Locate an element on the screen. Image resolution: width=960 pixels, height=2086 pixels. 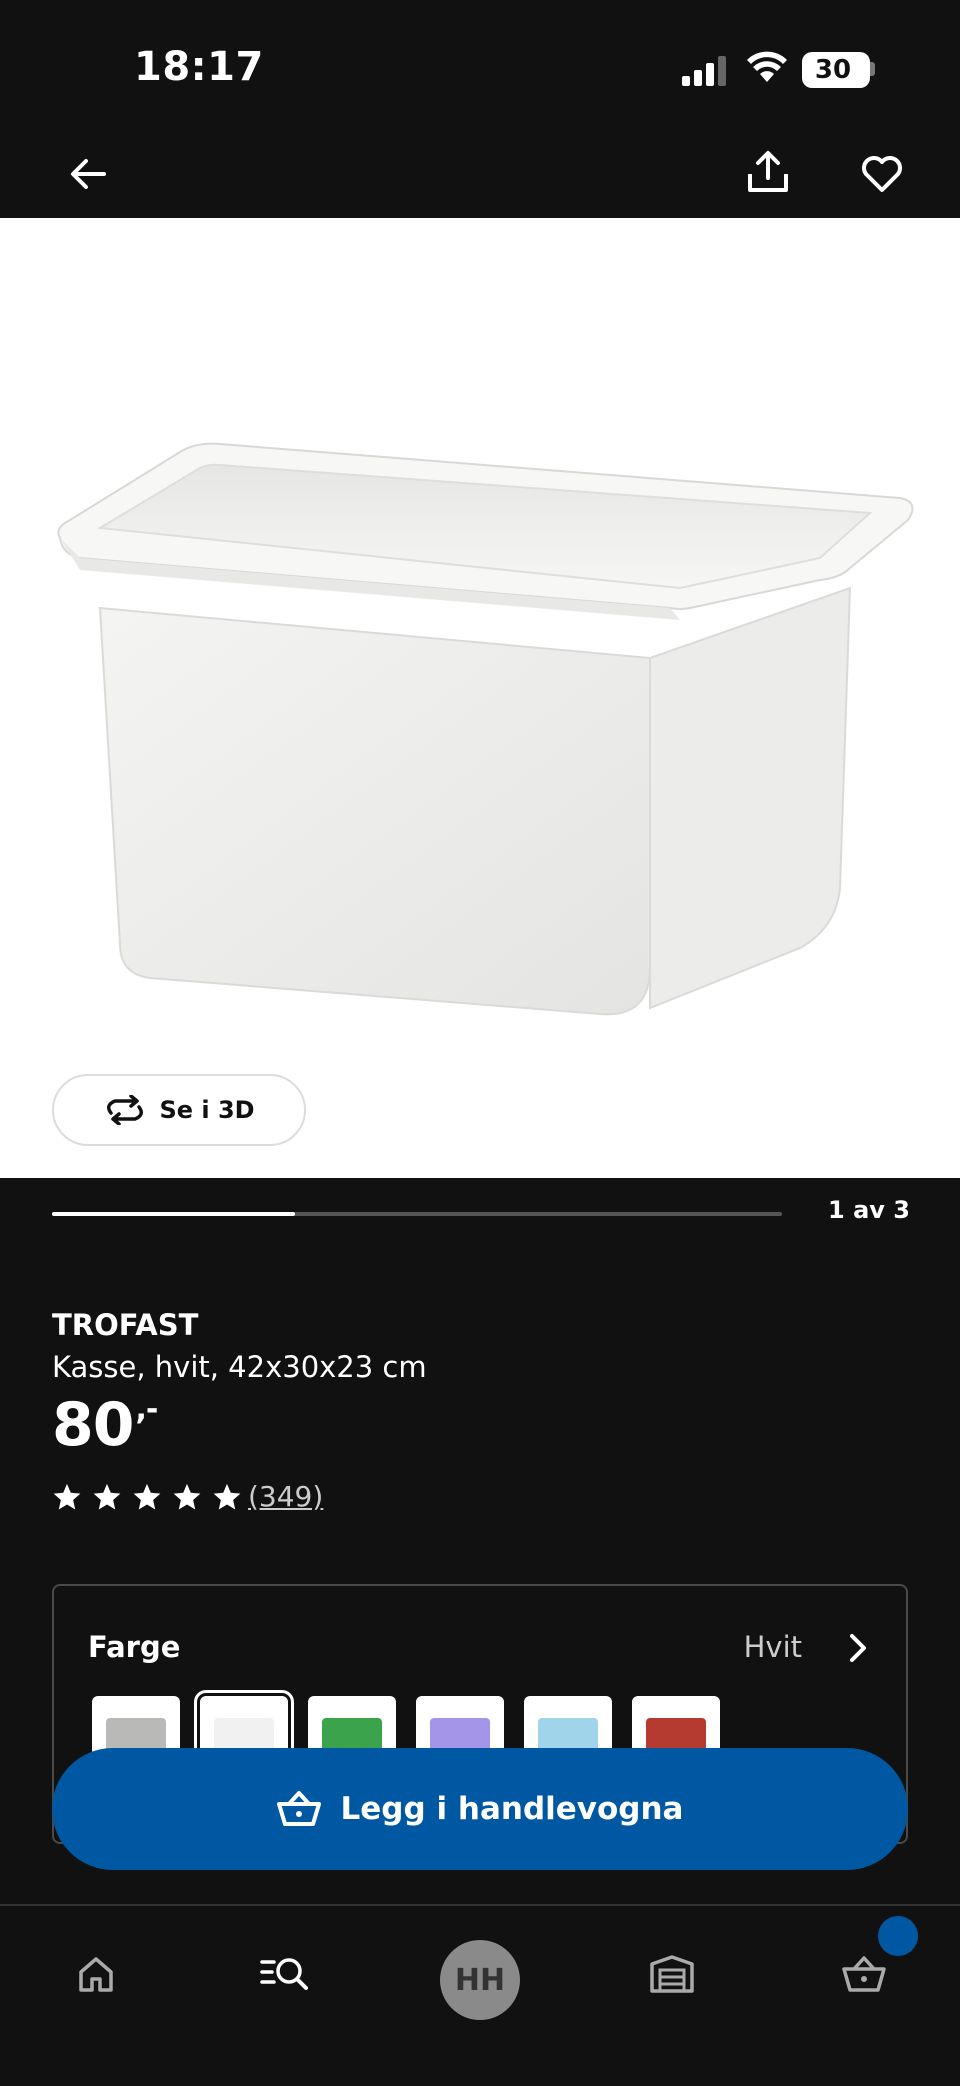
price-main: 80 is located at coordinates (93, 1425).